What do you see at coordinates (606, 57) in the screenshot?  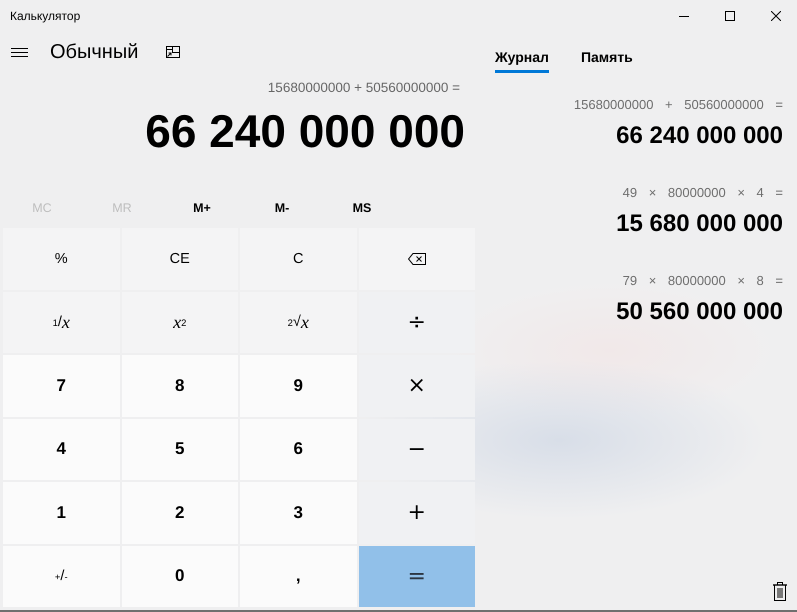 I see `tab: Память` at bounding box center [606, 57].